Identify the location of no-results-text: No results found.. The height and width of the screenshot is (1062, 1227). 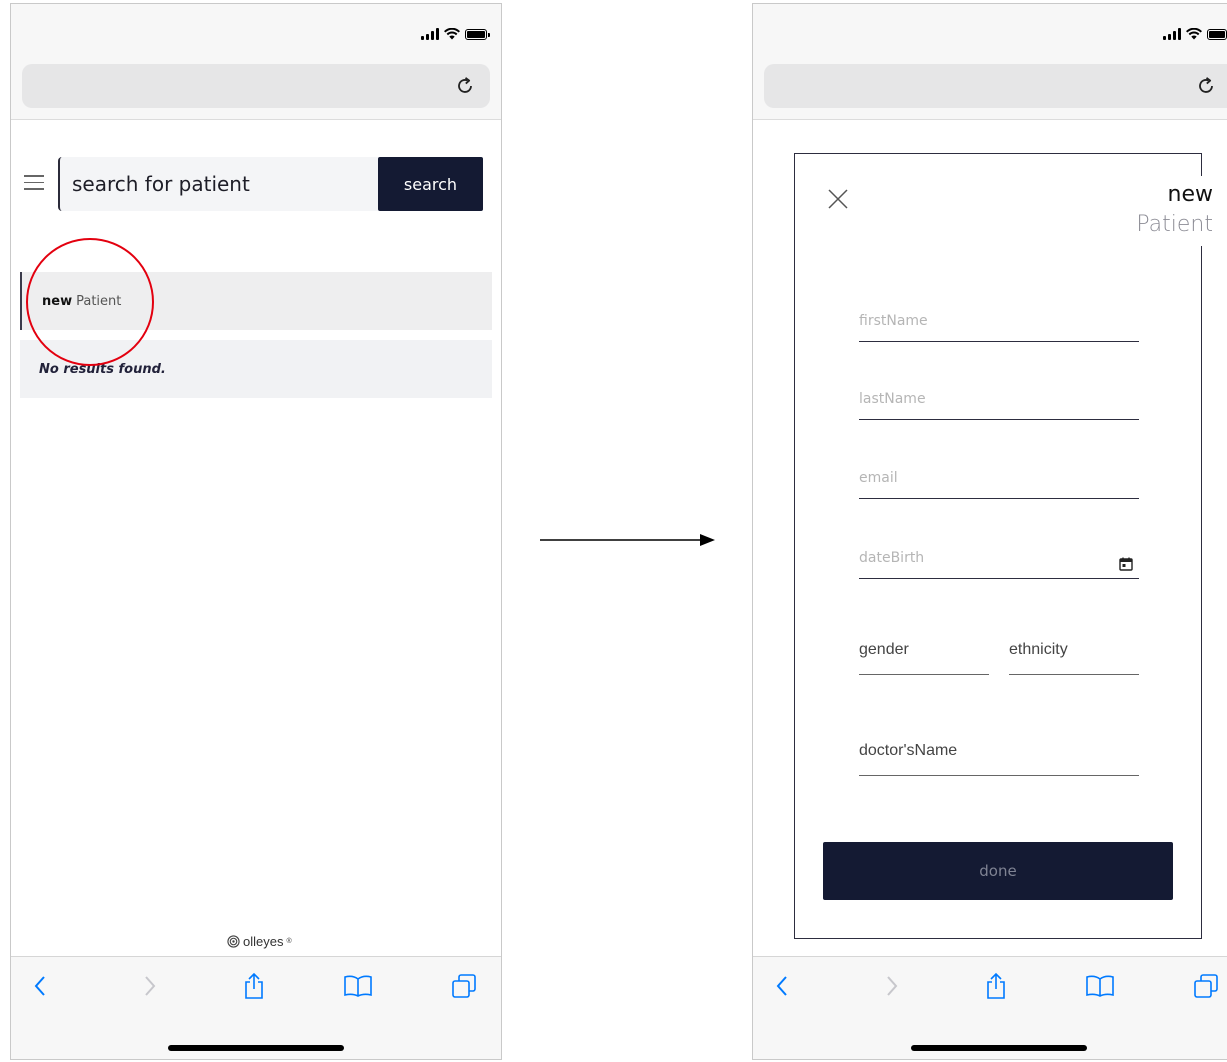
(102, 369).